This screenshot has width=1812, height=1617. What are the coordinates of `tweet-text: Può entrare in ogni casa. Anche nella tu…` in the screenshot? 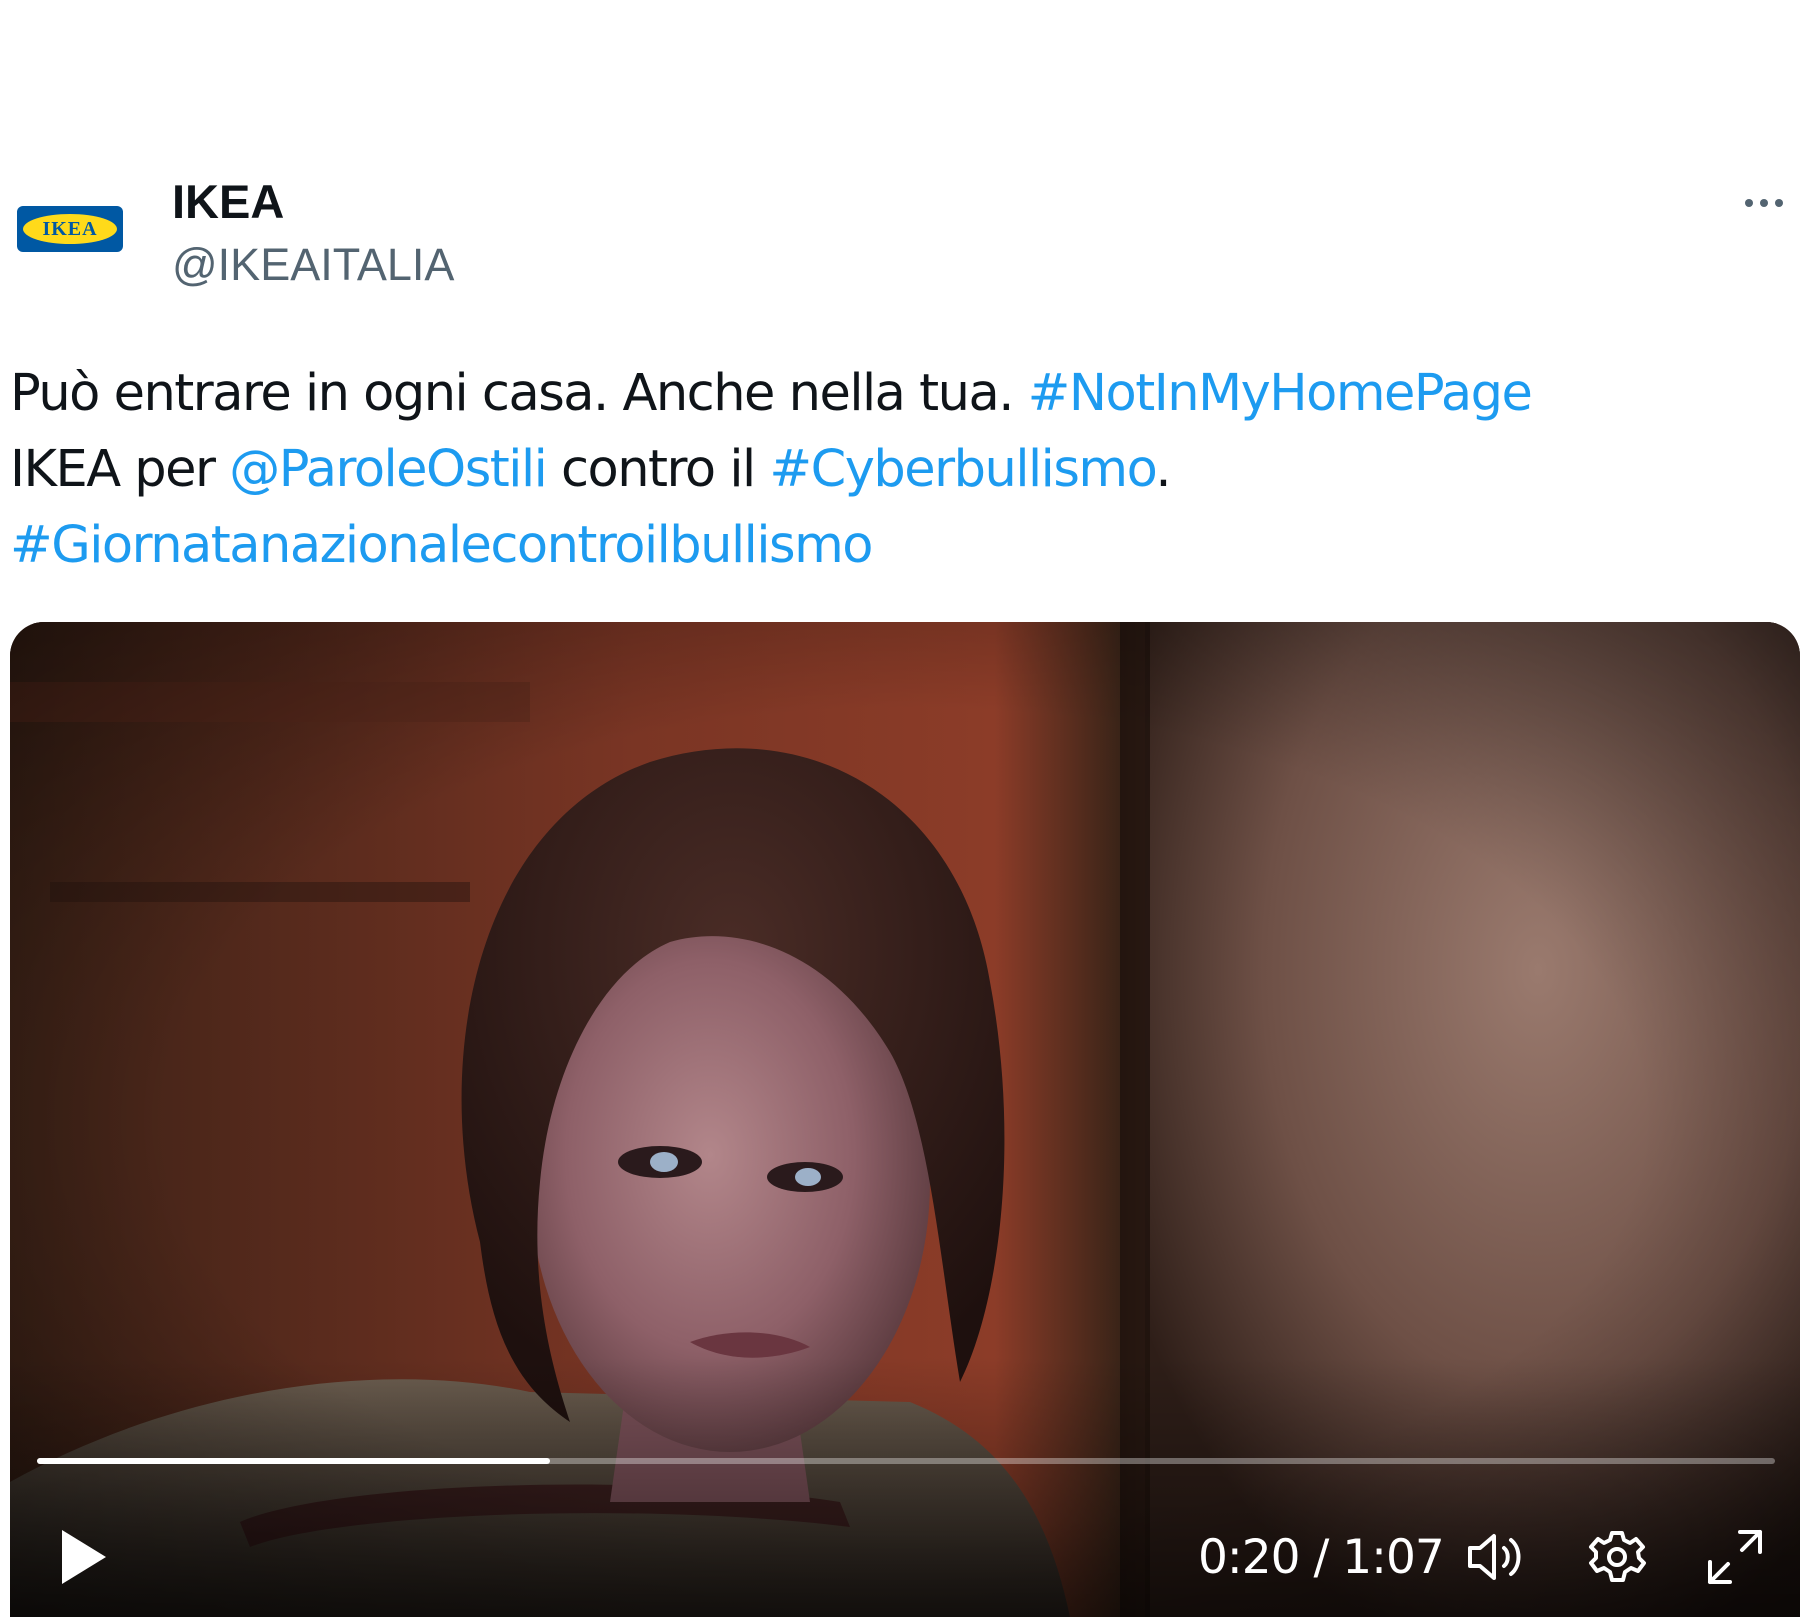 It's located at (900, 470).